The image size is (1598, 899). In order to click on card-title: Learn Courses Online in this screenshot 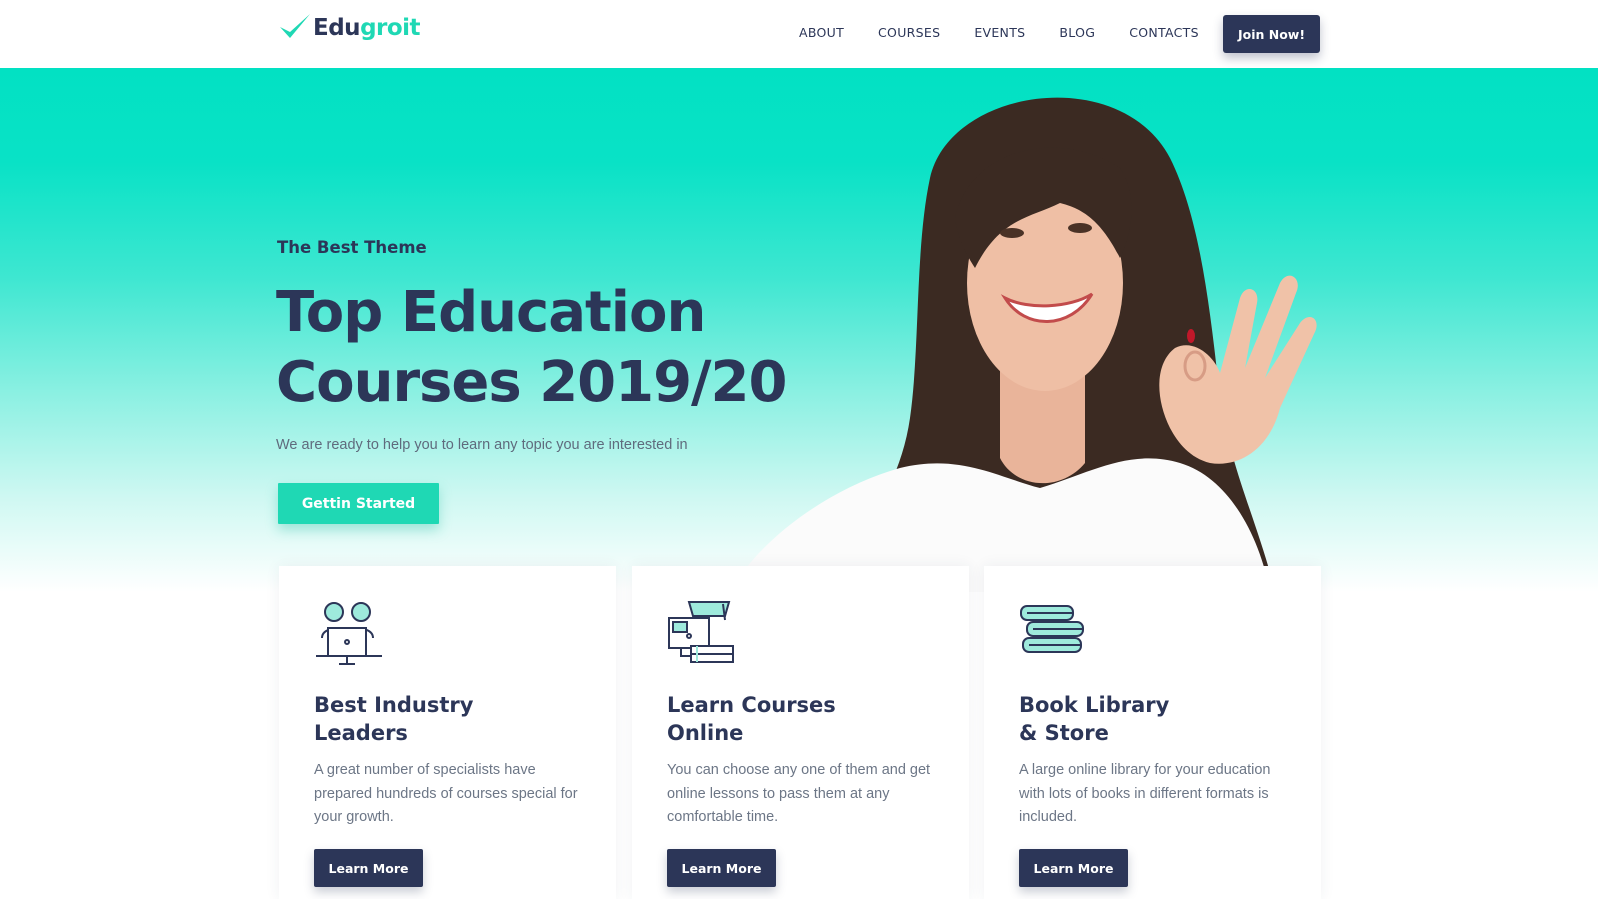, I will do `click(751, 719)`.